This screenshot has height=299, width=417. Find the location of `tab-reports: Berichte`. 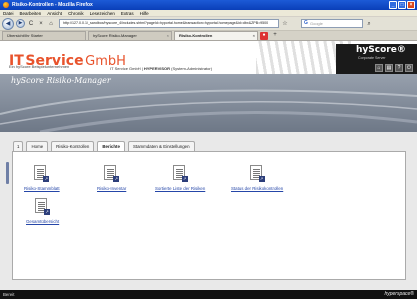

tab-reports: Berichte is located at coordinates (111, 146).